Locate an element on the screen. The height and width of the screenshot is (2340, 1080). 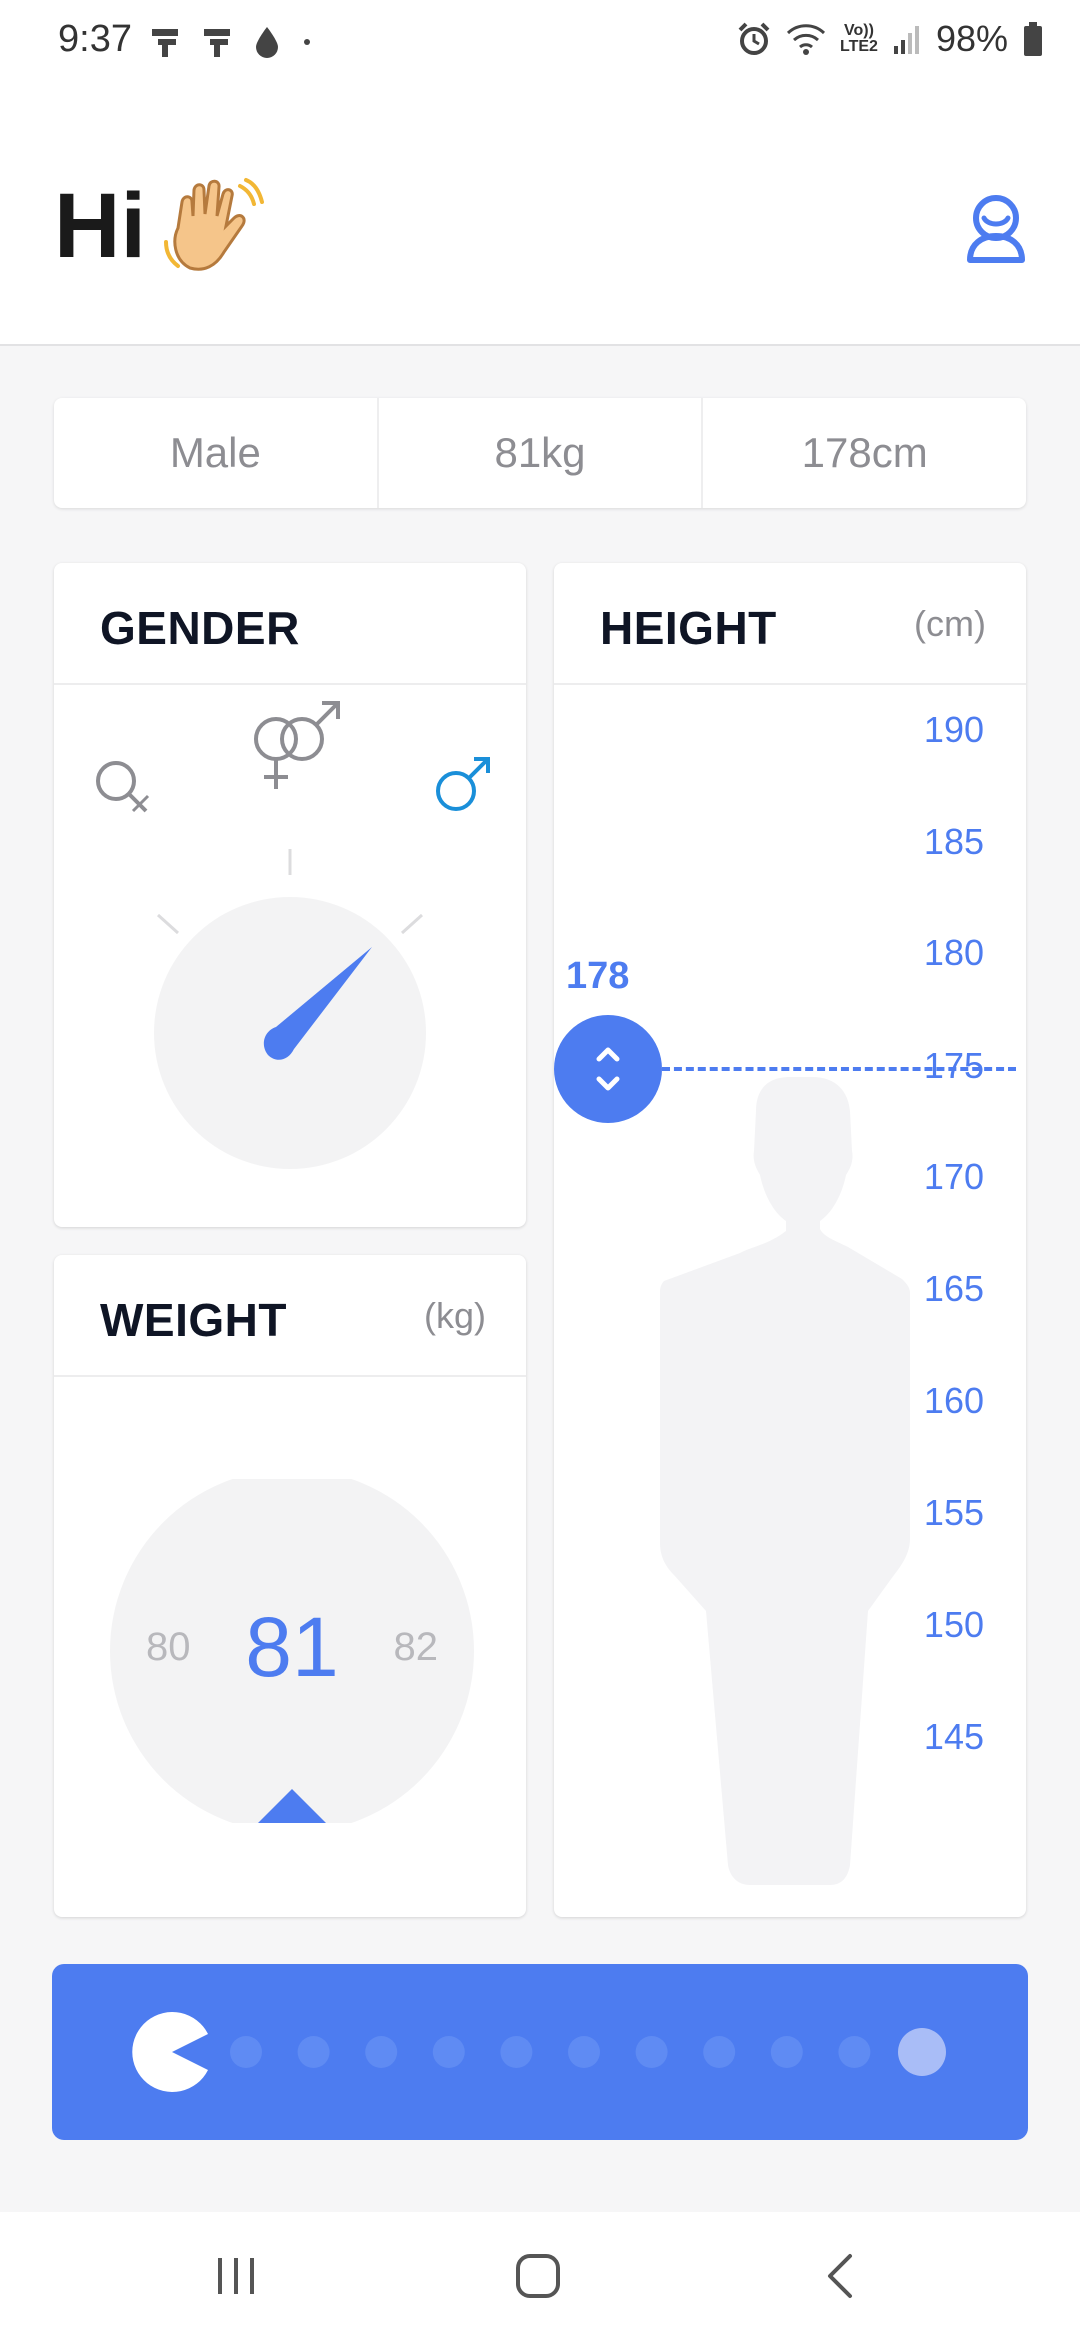
male-option-icon is located at coordinates (463, 784).